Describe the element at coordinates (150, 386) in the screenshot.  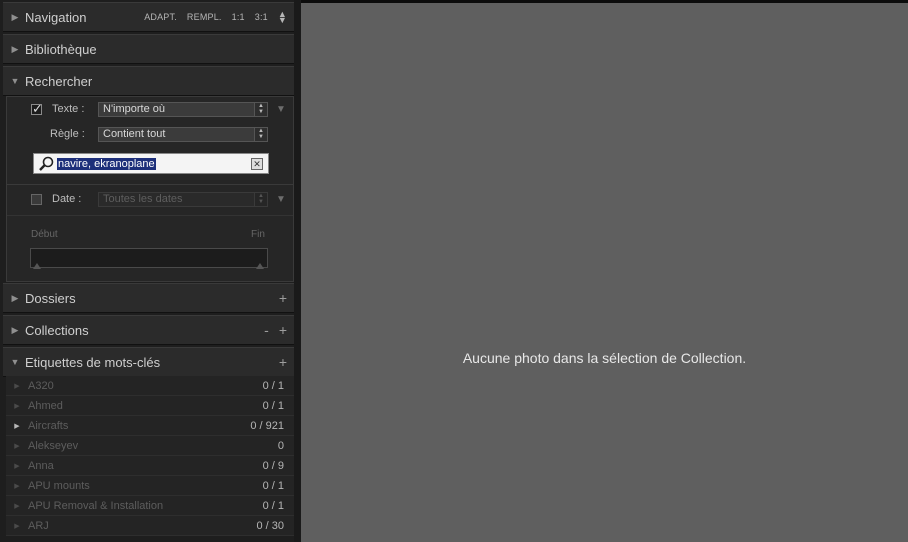
I see `keyword-row: ▶ A320 0 / 1` at that location.